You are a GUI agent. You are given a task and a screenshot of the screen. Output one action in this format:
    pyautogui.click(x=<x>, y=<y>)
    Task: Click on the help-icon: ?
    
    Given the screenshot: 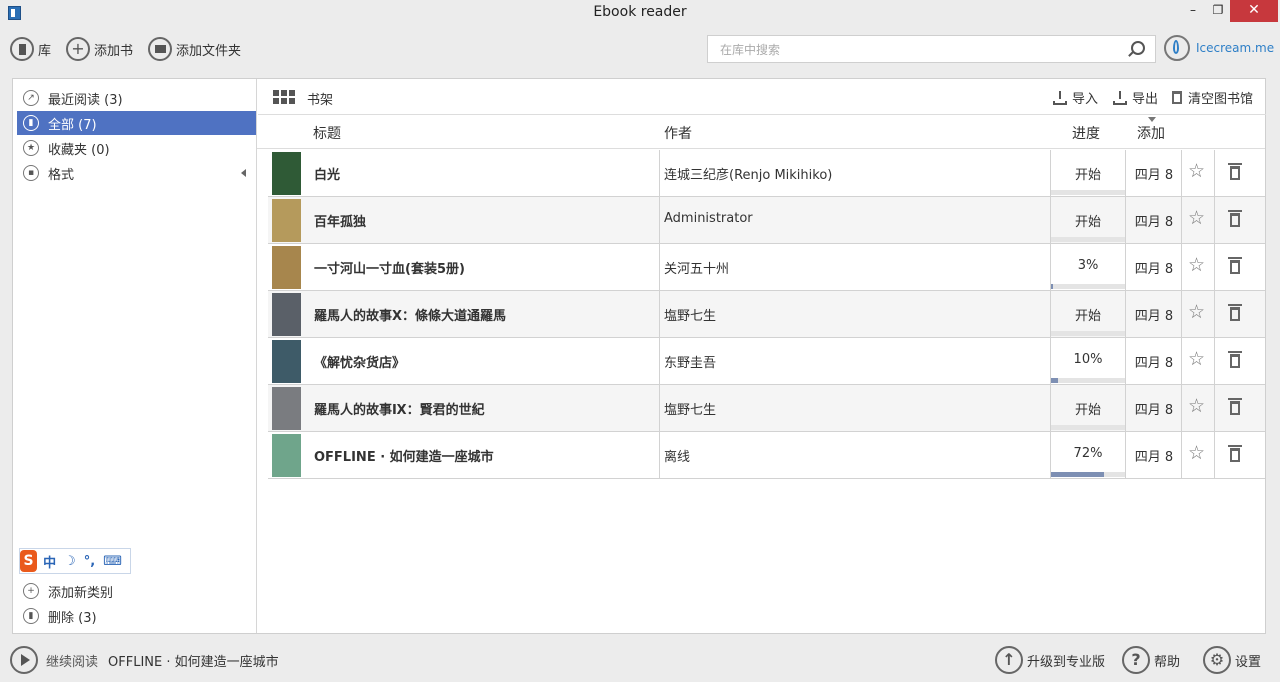 What is the action you would take?
    pyautogui.click(x=1136, y=660)
    